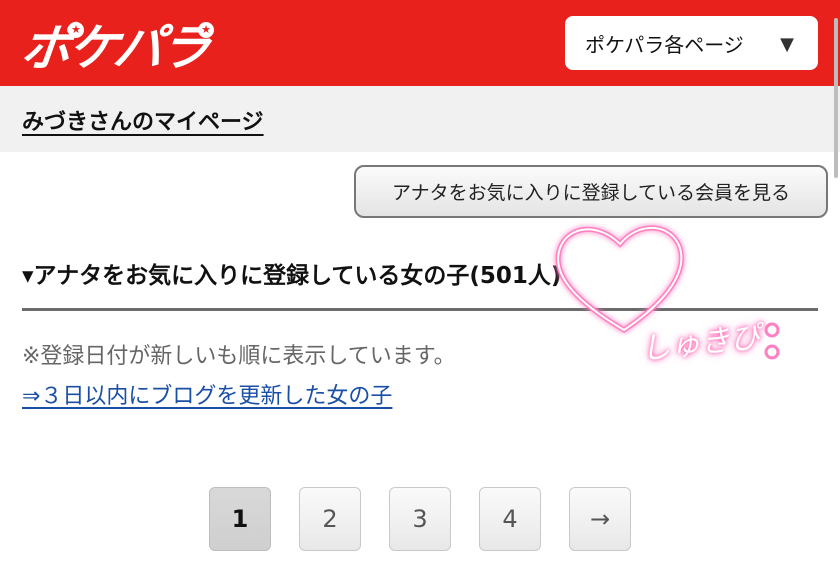 This screenshot has height=580, width=840. Describe the element at coordinates (664, 44) in the screenshot. I see `page-select-label: ポケパラ各ページ` at that location.